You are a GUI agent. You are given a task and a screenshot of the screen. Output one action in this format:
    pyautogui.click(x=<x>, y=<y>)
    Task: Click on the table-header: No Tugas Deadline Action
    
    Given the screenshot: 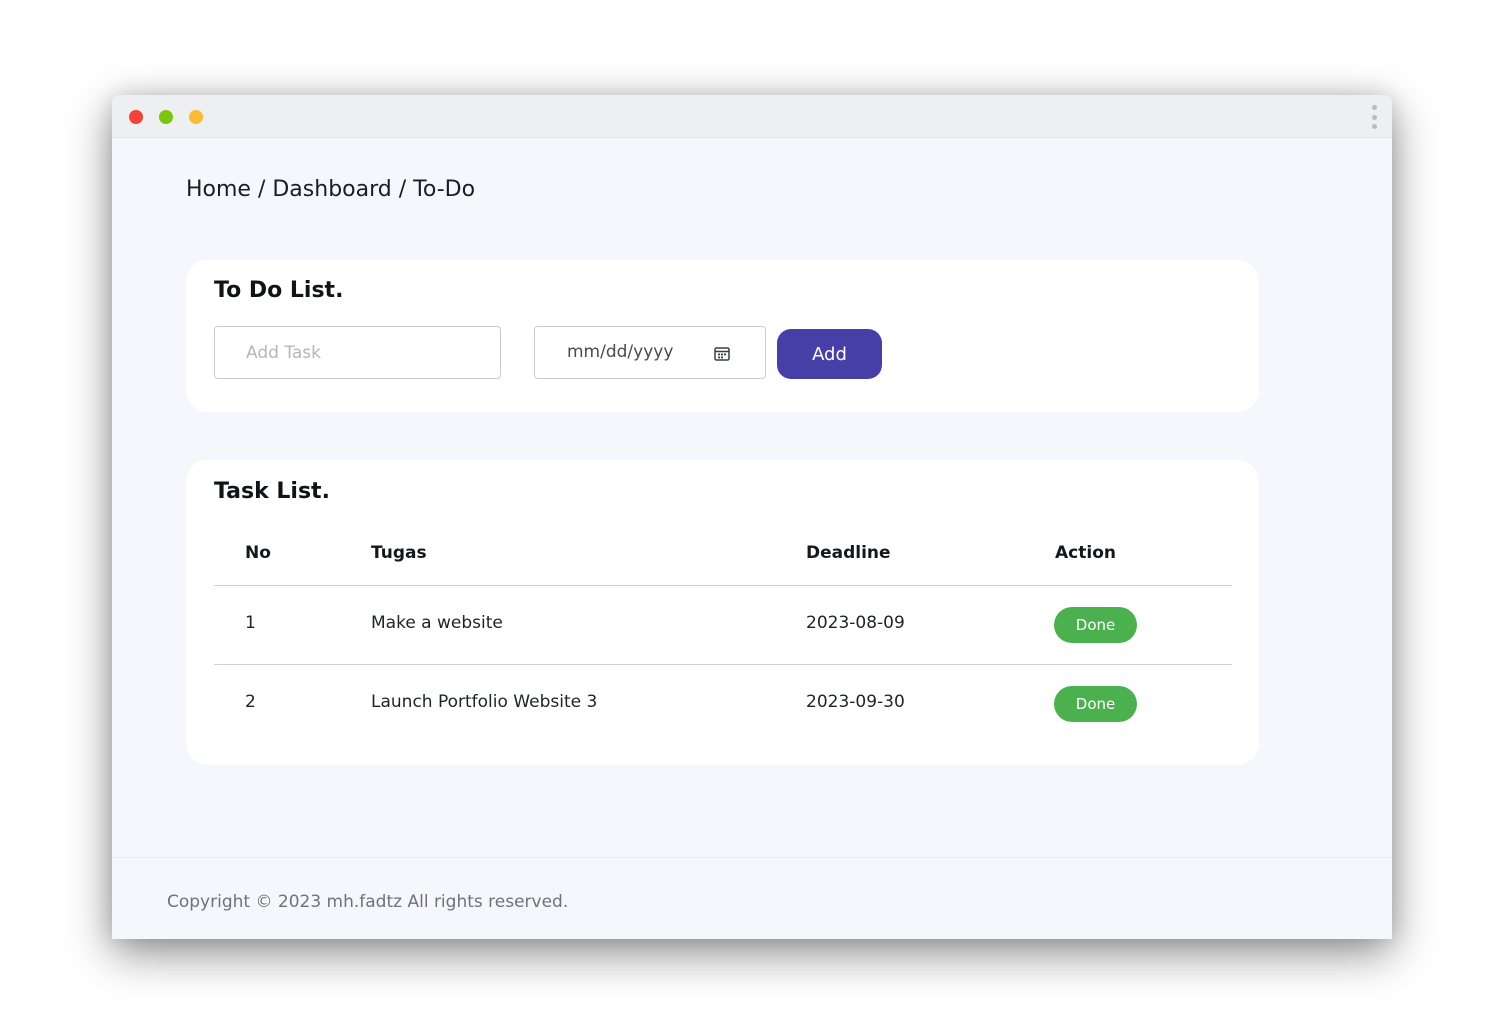 What is the action you would take?
    pyautogui.click(x=723, y=562)
    